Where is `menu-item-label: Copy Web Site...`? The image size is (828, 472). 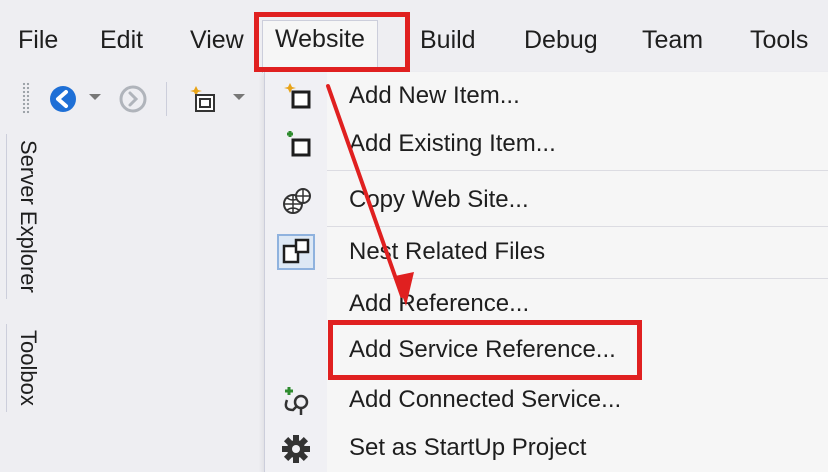
menu-item-label: Copy Web Site... is located at coordinates (439, 199).